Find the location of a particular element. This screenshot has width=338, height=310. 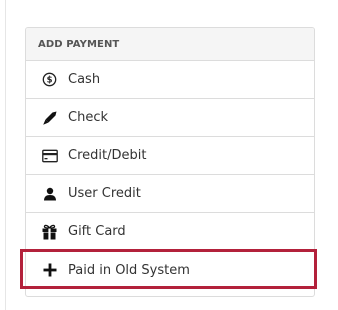

payment-option-label: Cash is located at coordinates (84, 79).